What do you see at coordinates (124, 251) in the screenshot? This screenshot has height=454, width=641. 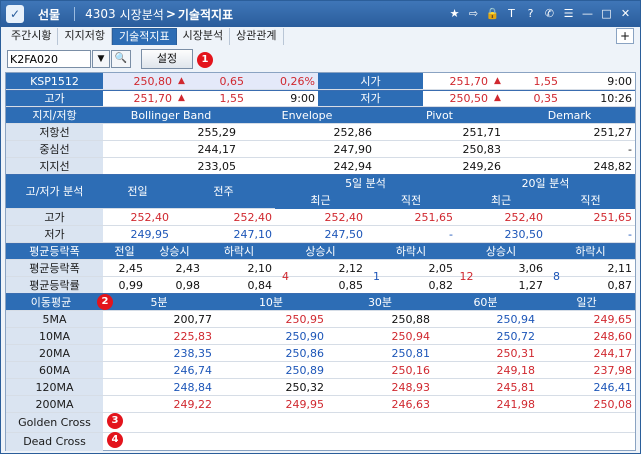 I see `avg-prev: 전일` at bounding box center [124, 251].